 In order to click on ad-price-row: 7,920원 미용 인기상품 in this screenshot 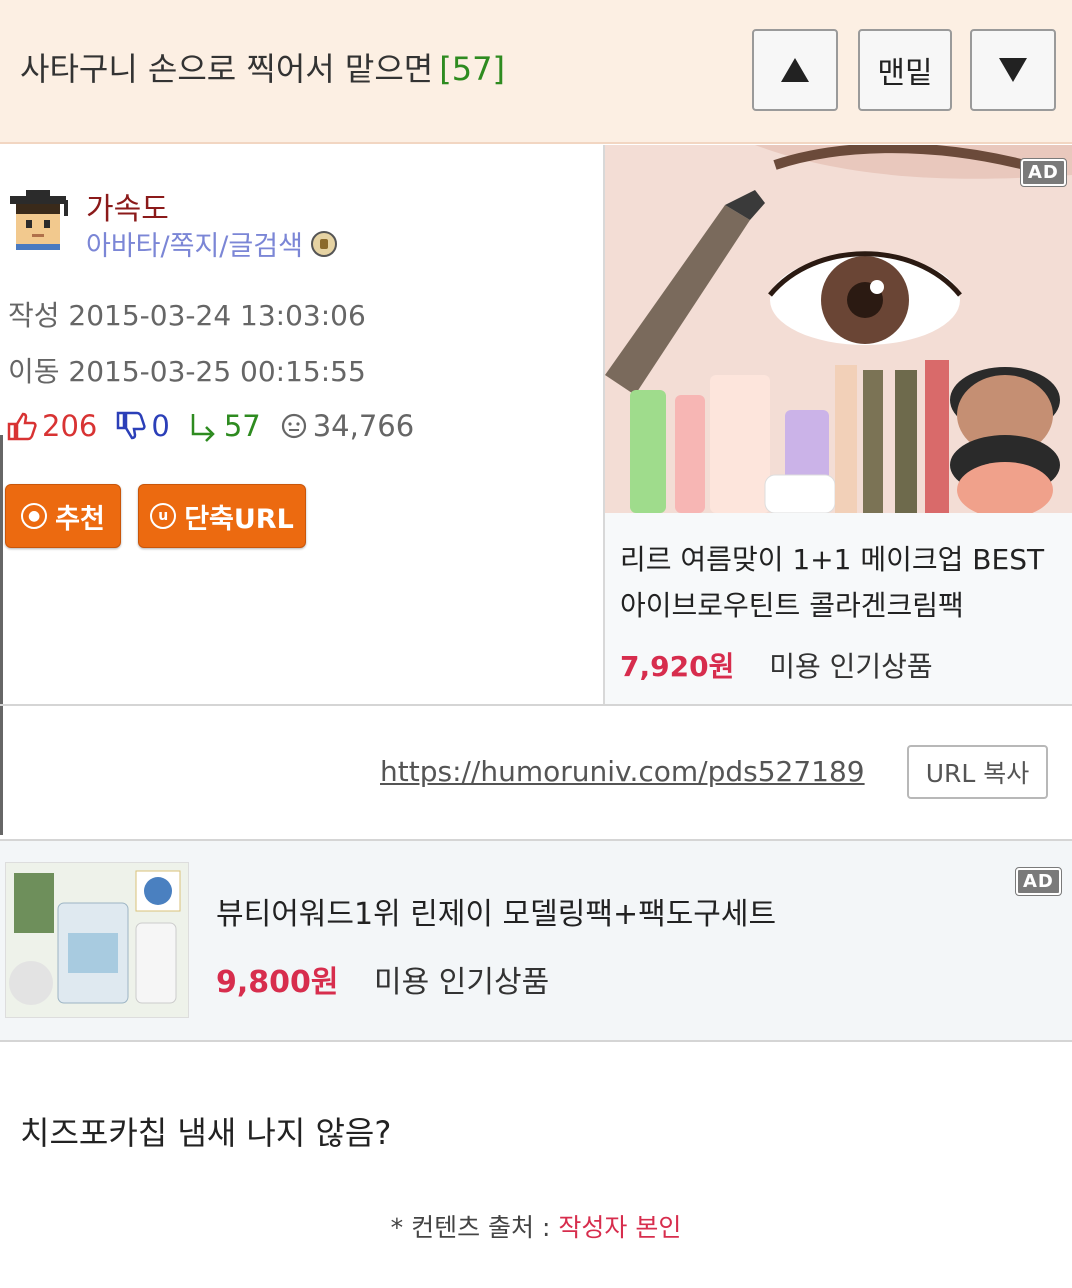, I will do `click(776, 665)`.